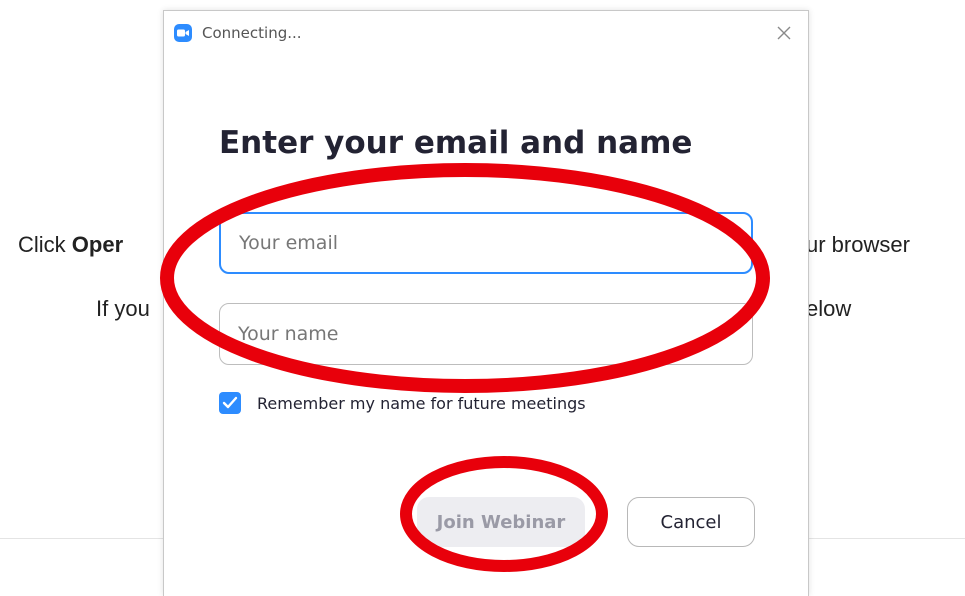 The height and width of the screenshot is (596, 965). I want to click on checkmark-icon, so click(230, 402).